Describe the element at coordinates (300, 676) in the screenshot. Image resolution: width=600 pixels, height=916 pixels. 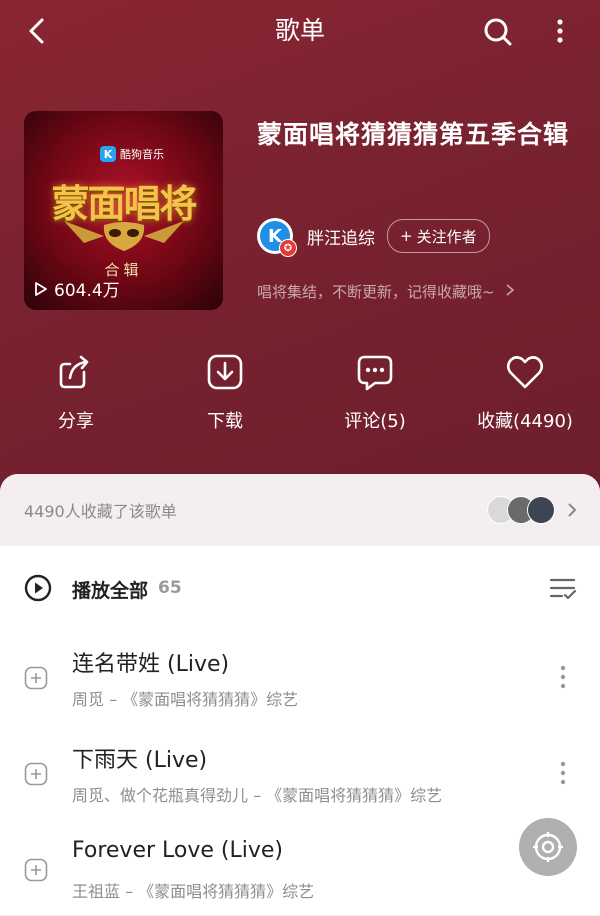
I see `song-row: 连名带姓 (Live) 周觅 – 《蒙面唱将猜猜猜》综艺` at that location.